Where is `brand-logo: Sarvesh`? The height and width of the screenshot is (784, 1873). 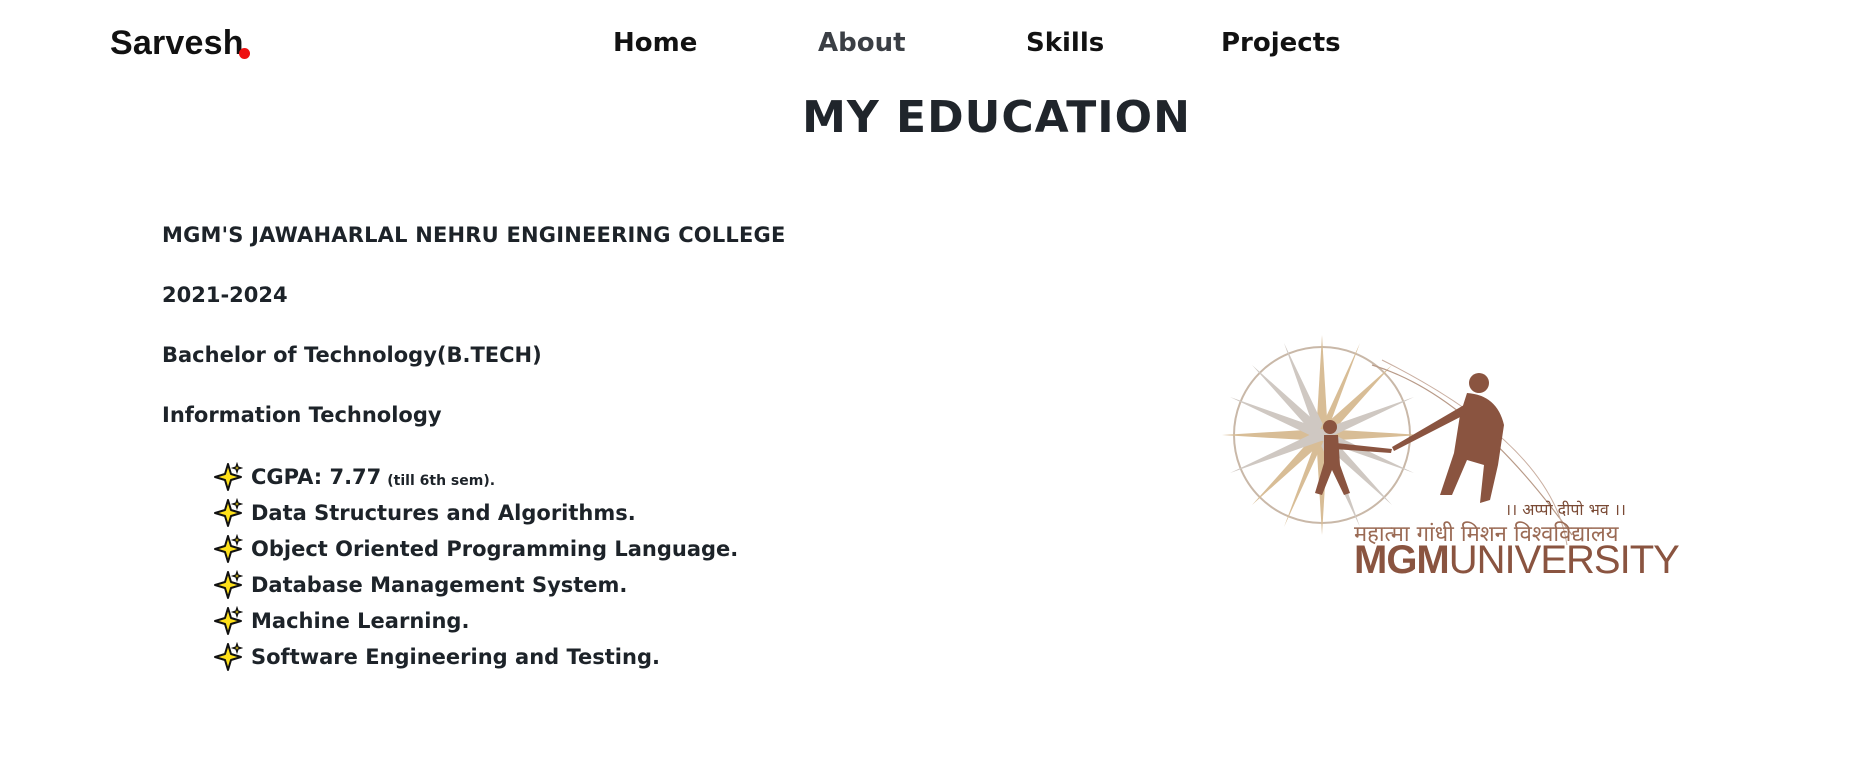 brand-logo: Sarvesh is located at coordinates (177, 43).